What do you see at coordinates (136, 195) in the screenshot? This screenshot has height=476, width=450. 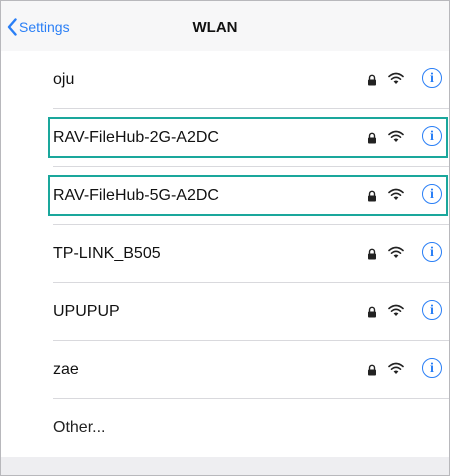 I see `network-name: RAV-FileHub-5G-A2DC` at bounding box center [136, 195].